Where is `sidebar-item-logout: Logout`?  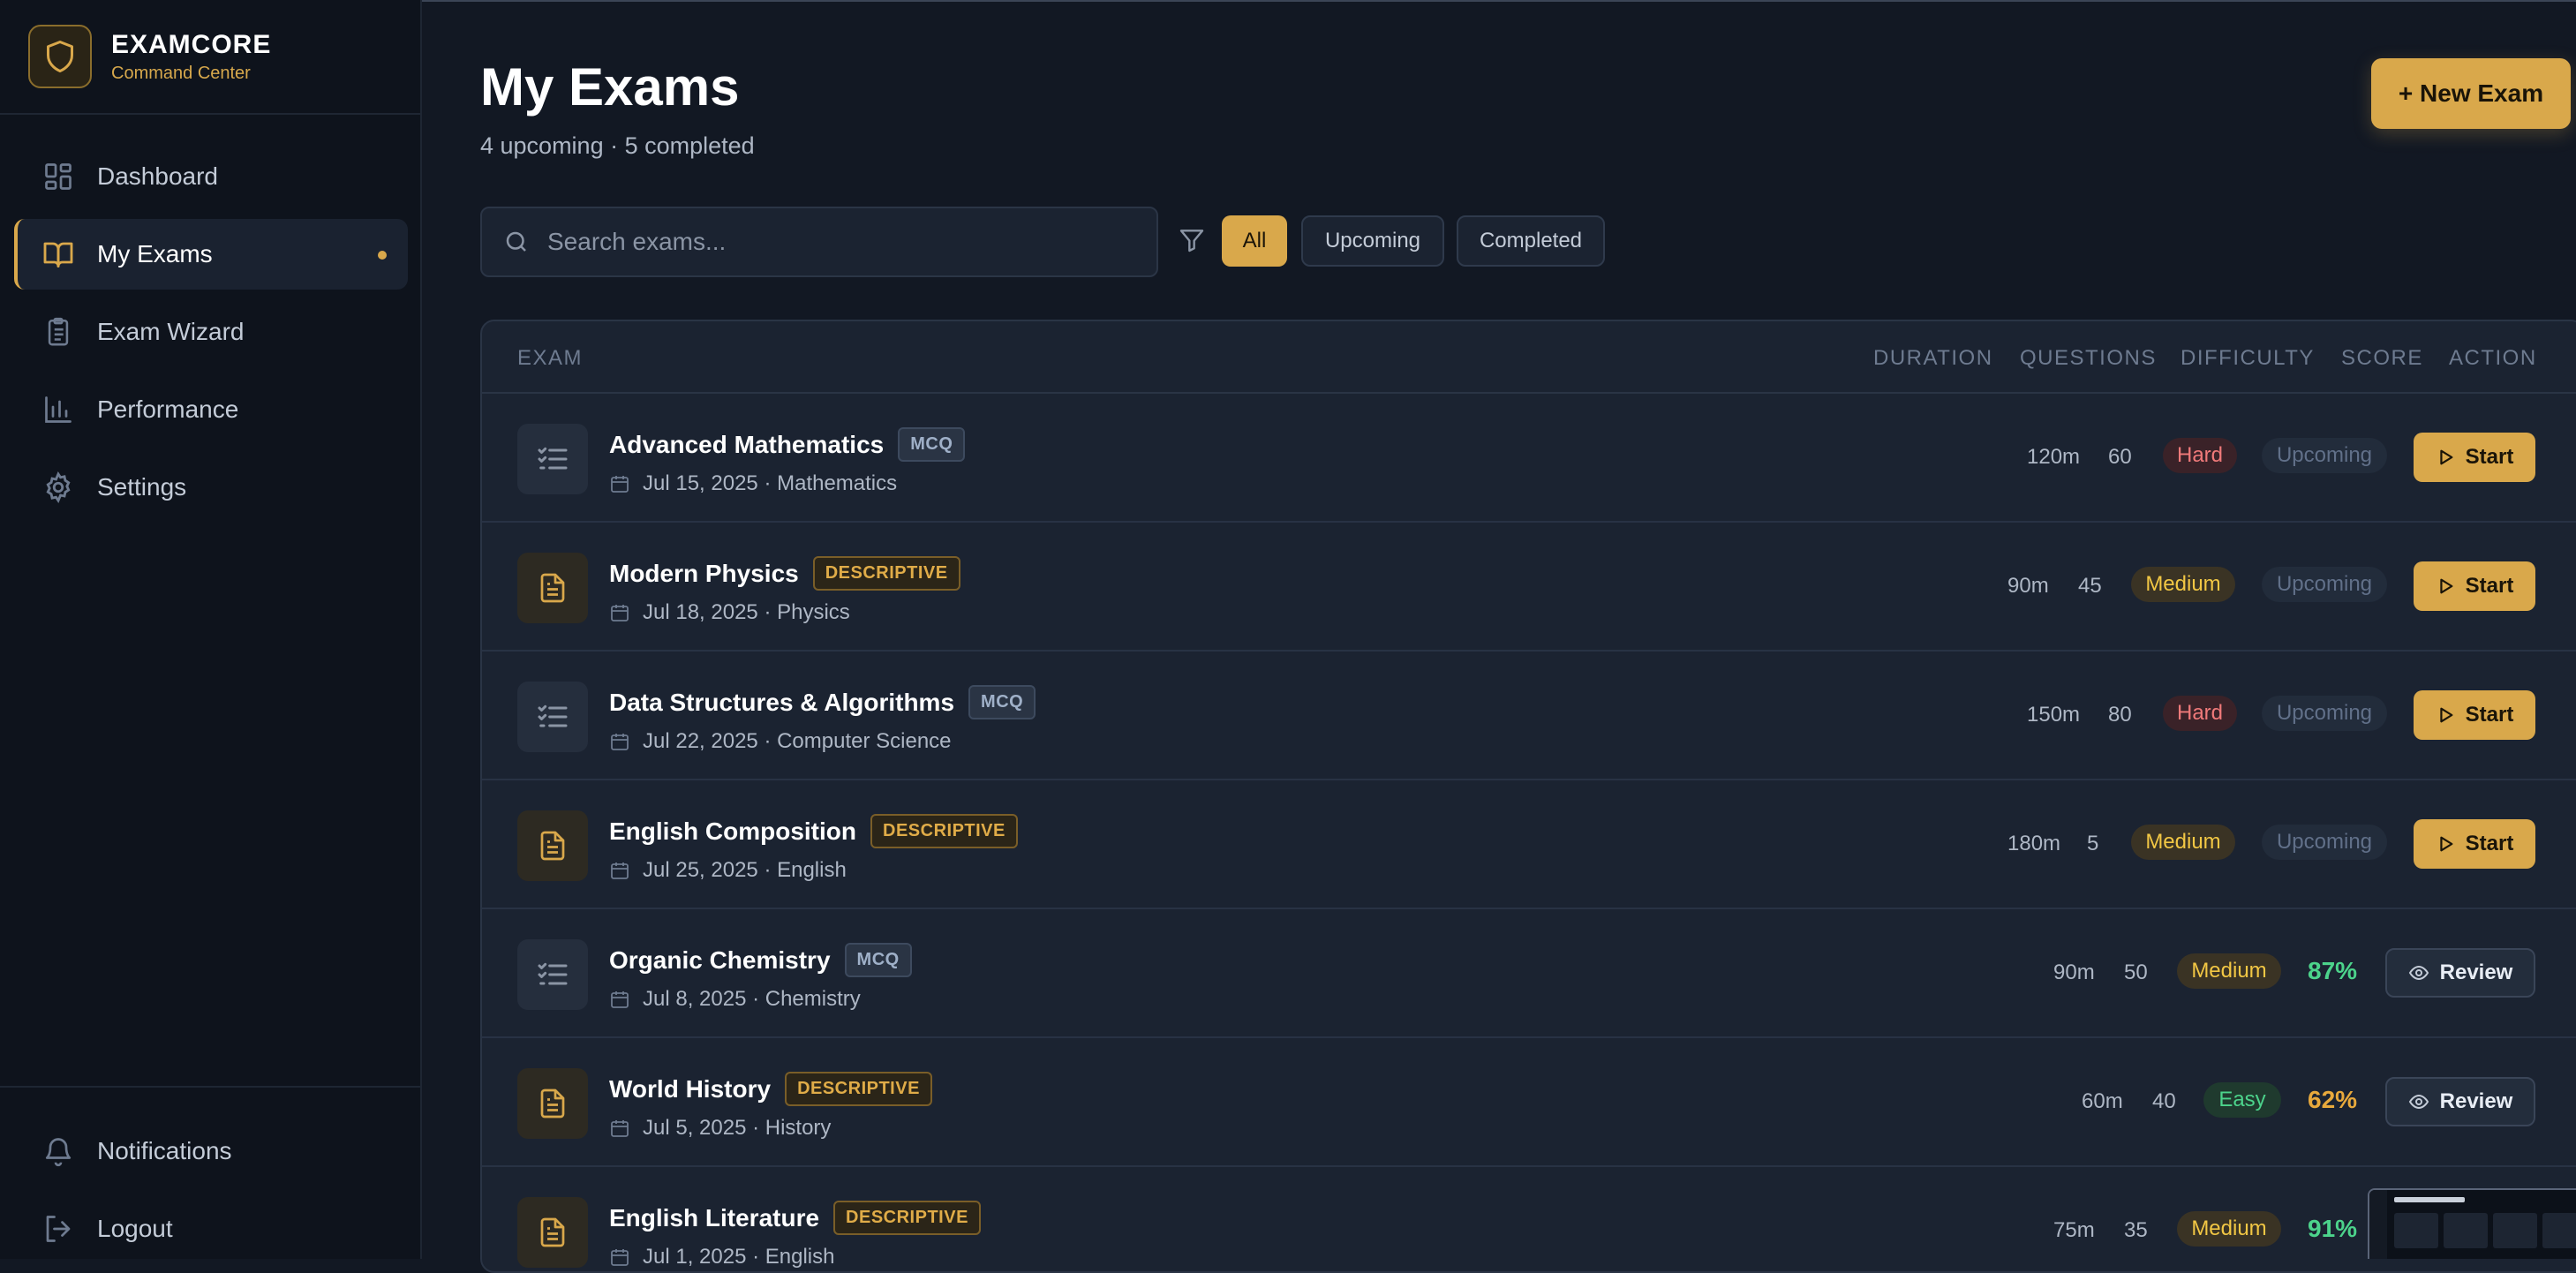 sidebar-item-logout: Logout is located at coordinates (211, 1229).